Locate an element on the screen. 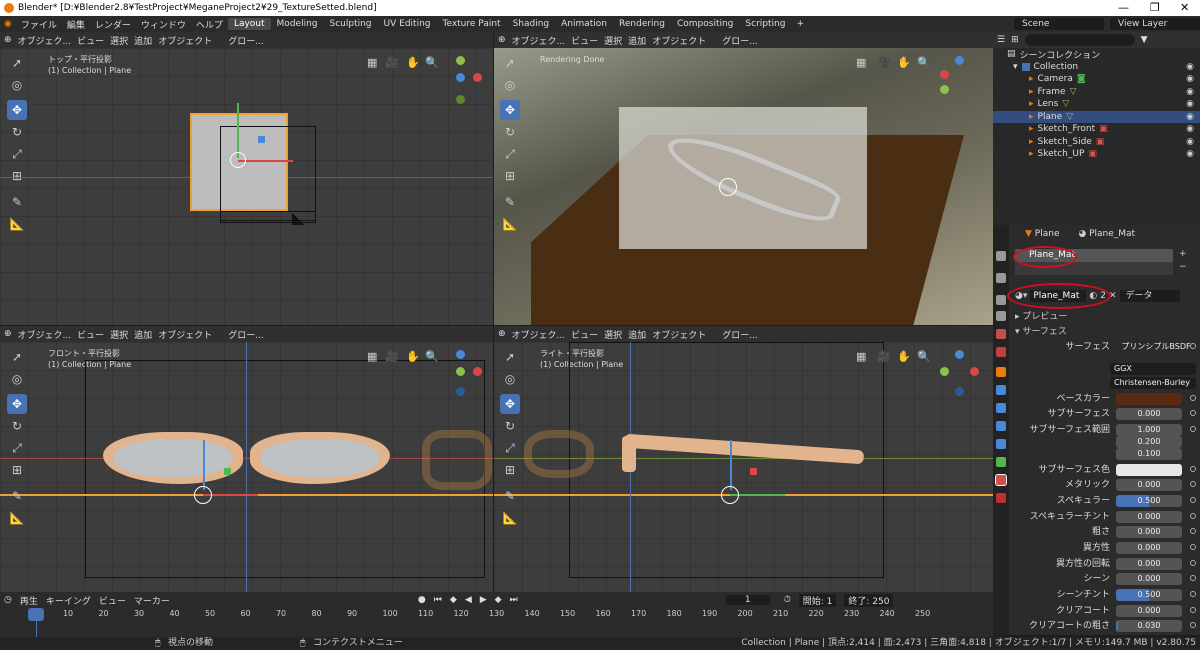 The width and height of the screenshot is (1200, 650). subsurface-method-selector: Christensen-Burley is located at coordinates (1153, 383).